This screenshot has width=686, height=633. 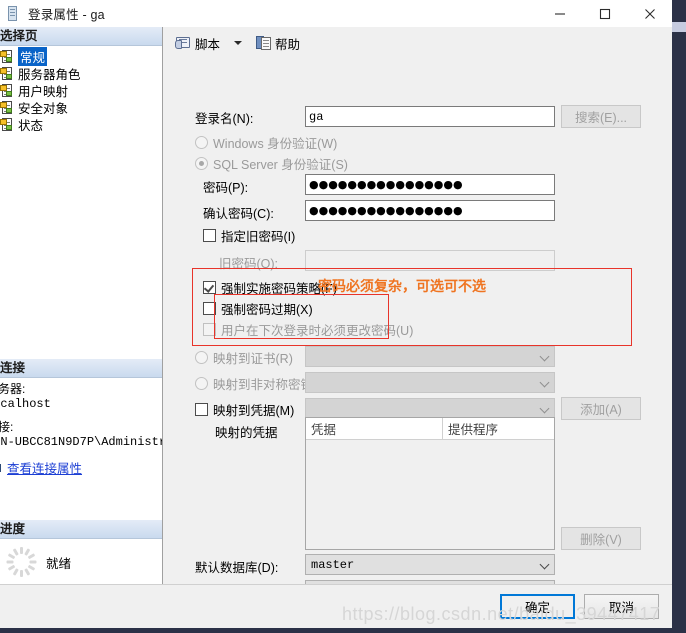 I want to click on must-change-row: 用户在下次登录时必须更改密码(U), so click(x=308, y=329).